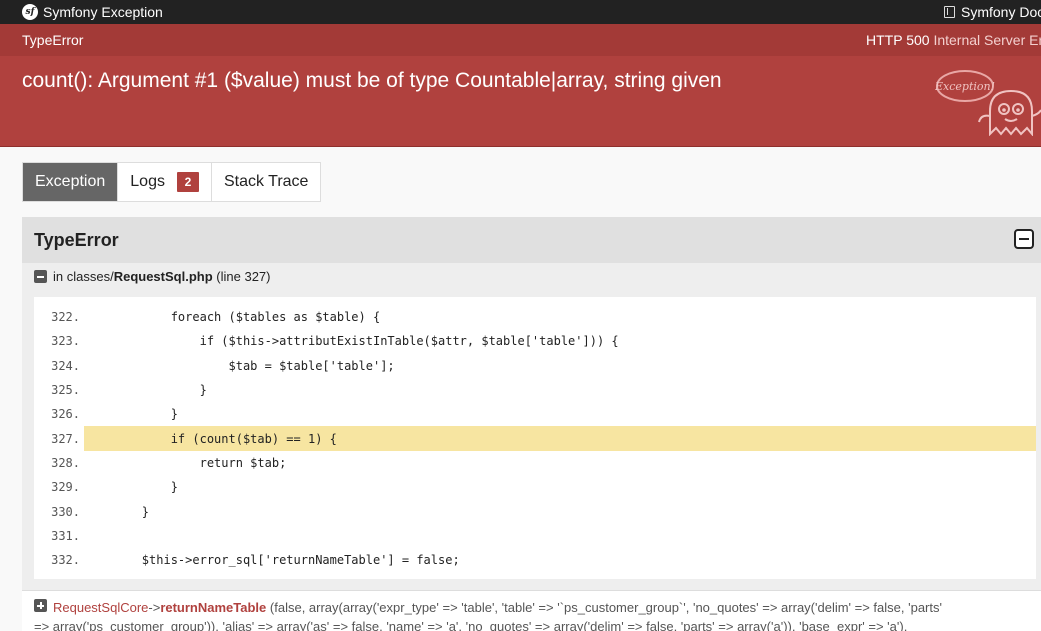 This screenshot has height=631, width=1041. I want to click on minus-square-icon, so click(40, 276).